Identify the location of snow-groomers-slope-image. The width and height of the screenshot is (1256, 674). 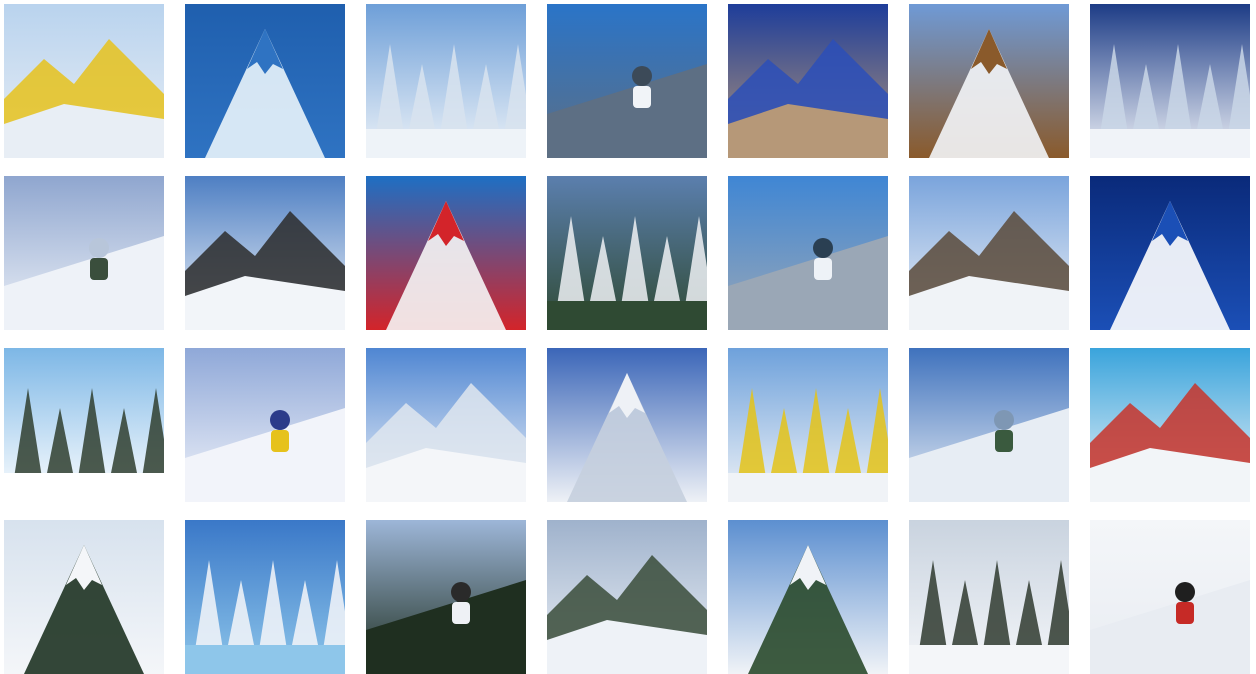
(989, 597).